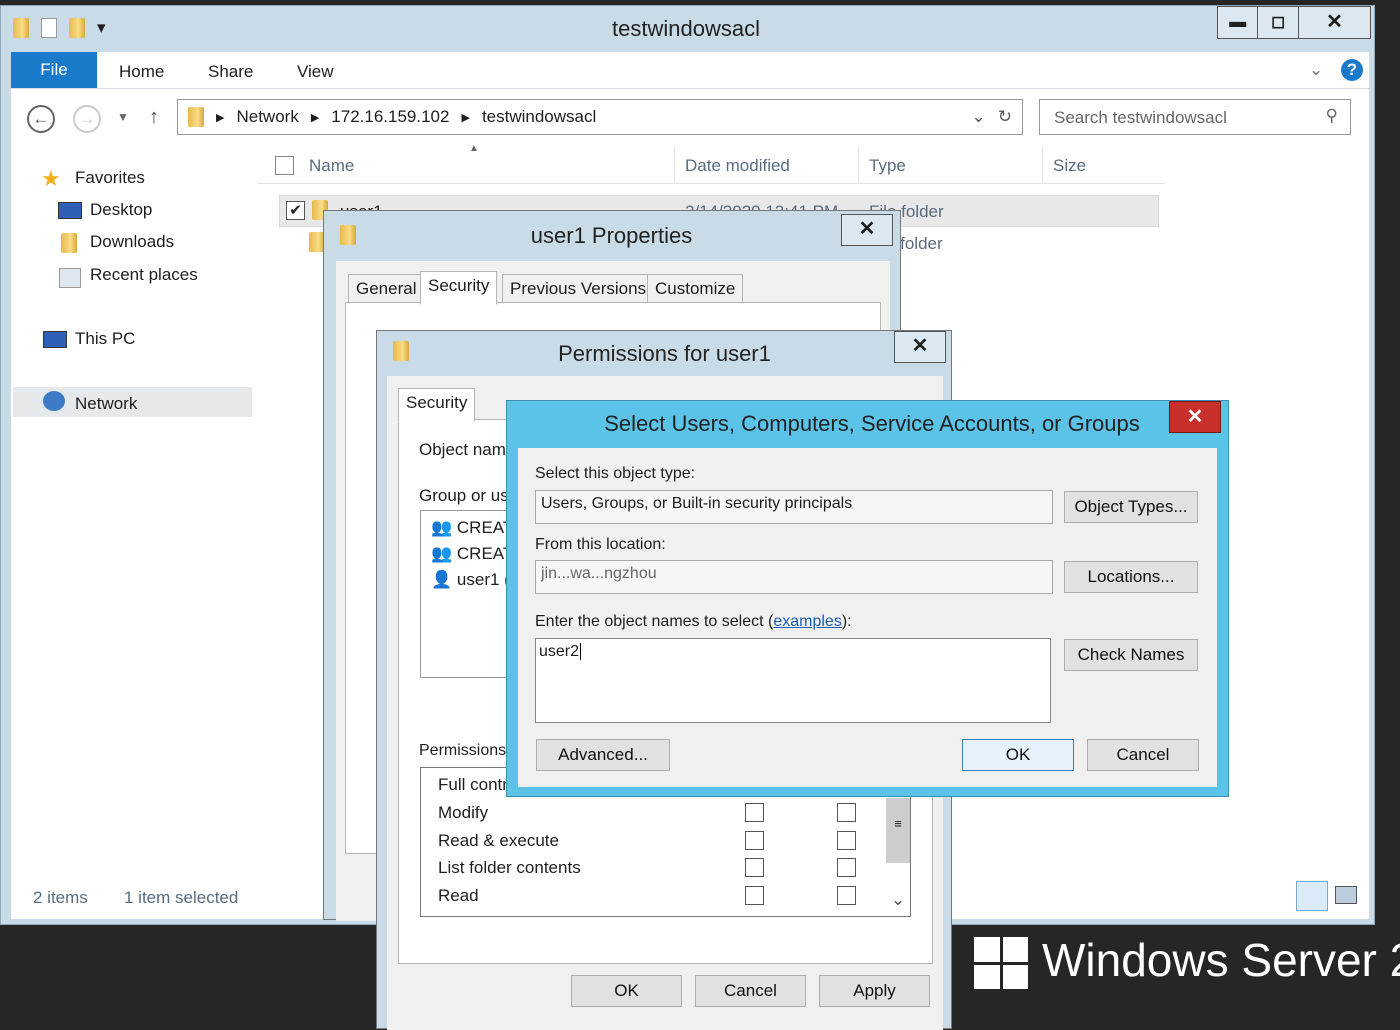 Image resolution: width=1400 pixels, height=1030 pixels. What do you see at coordinates (54, 70) in the screenshot?
I see `tab-file: File` at bounding box center [54, 70].